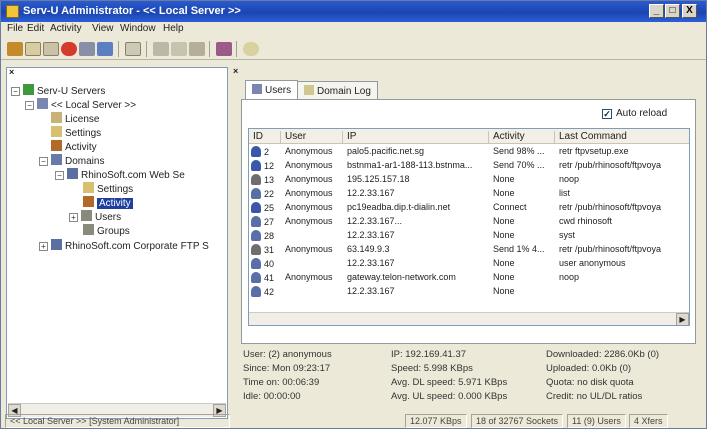  Describe the element at coordinates (124, 245) in the screenshot. I see `tree-node-other-domain: + RhinoSoft.com Corporate FTP S` at that location.